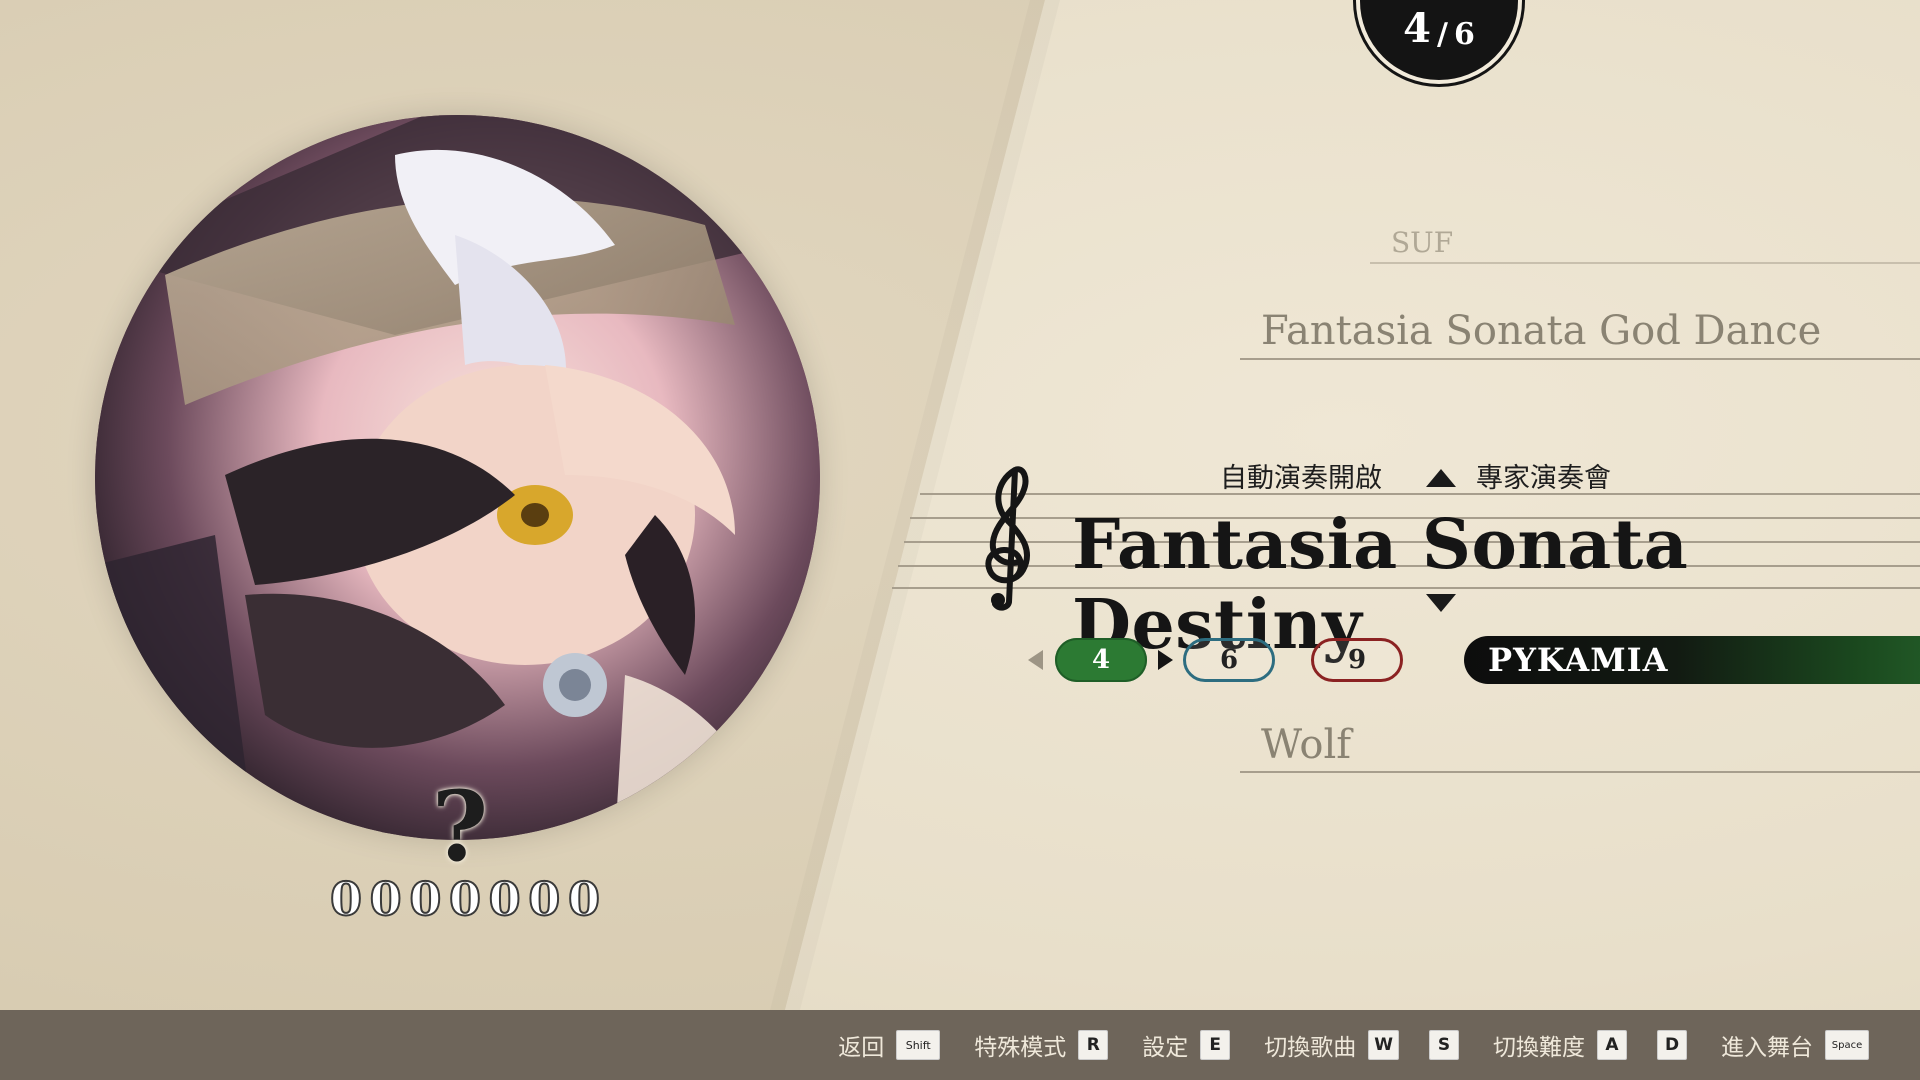 Image resolution: width=1920 pixels, height=1080 pixels. What do you see at coordinates (1357, 660) in the screenshot?
I see `difficulty-hard-button: 9` at bounding box center [1357, 660].